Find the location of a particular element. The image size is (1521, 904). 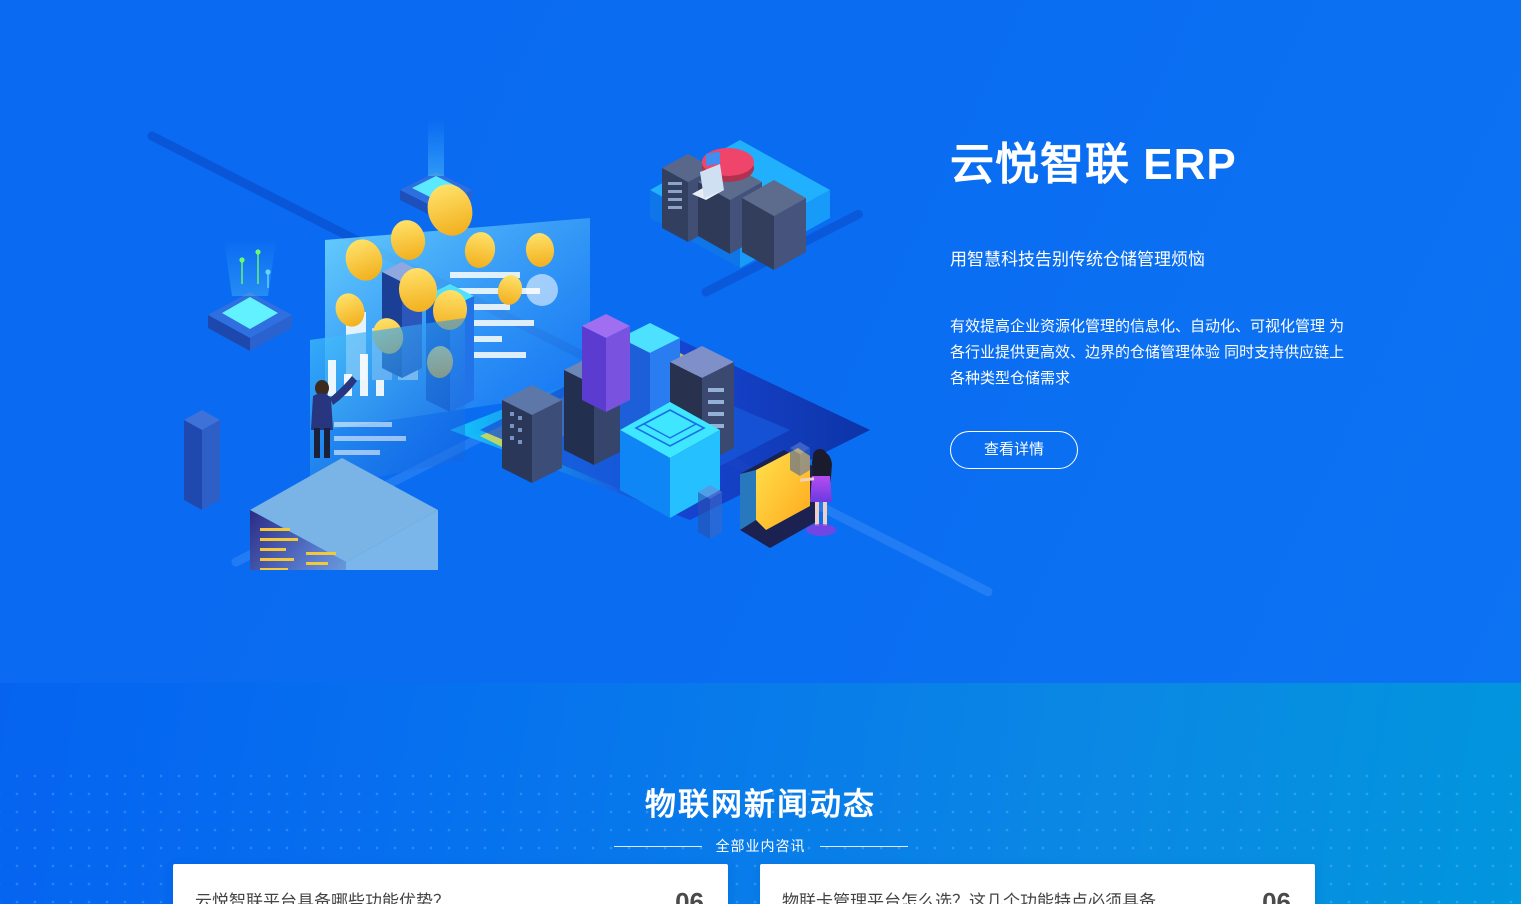

news-card-title: 物联卡管理平台怎么选？这几个功能特点必须具备 is located at coordinates (969, 897).